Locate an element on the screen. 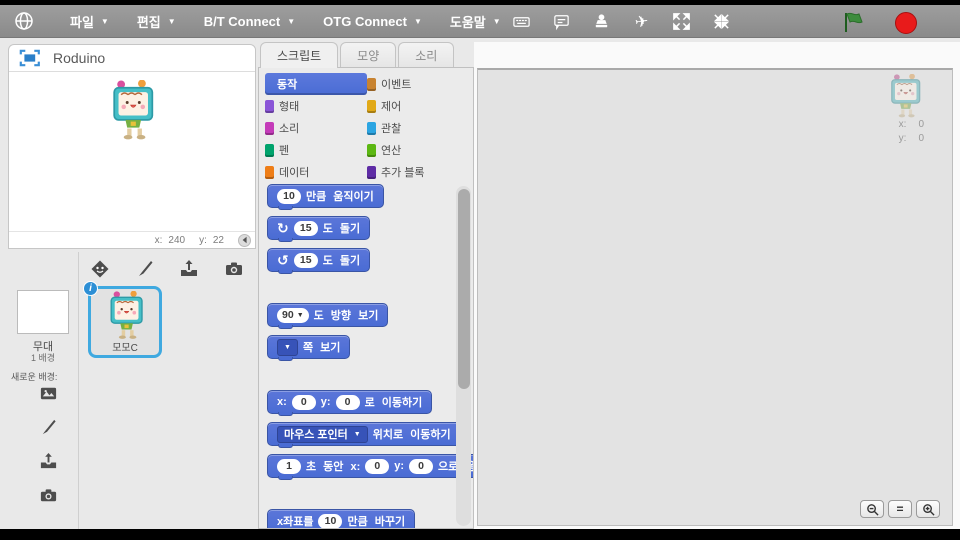  block-go-to-xy: x: 0 y: 0 로 이동하기 is located at coordinates (350, 403).